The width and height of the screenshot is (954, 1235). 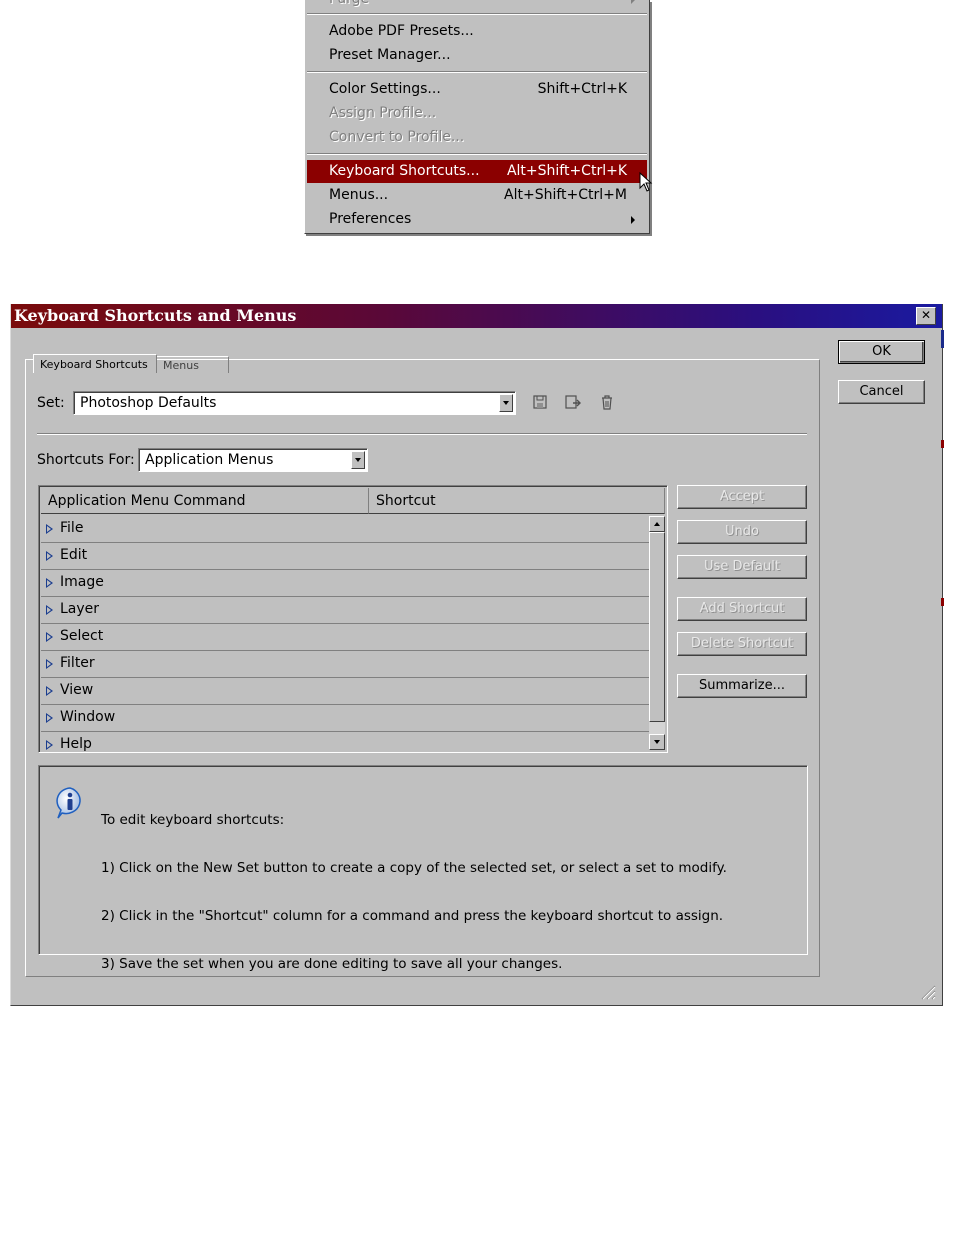 What do you see at coordinates (607, 402) in the screenshot?
I see `trash-icon` at bounding box center [607, 402].